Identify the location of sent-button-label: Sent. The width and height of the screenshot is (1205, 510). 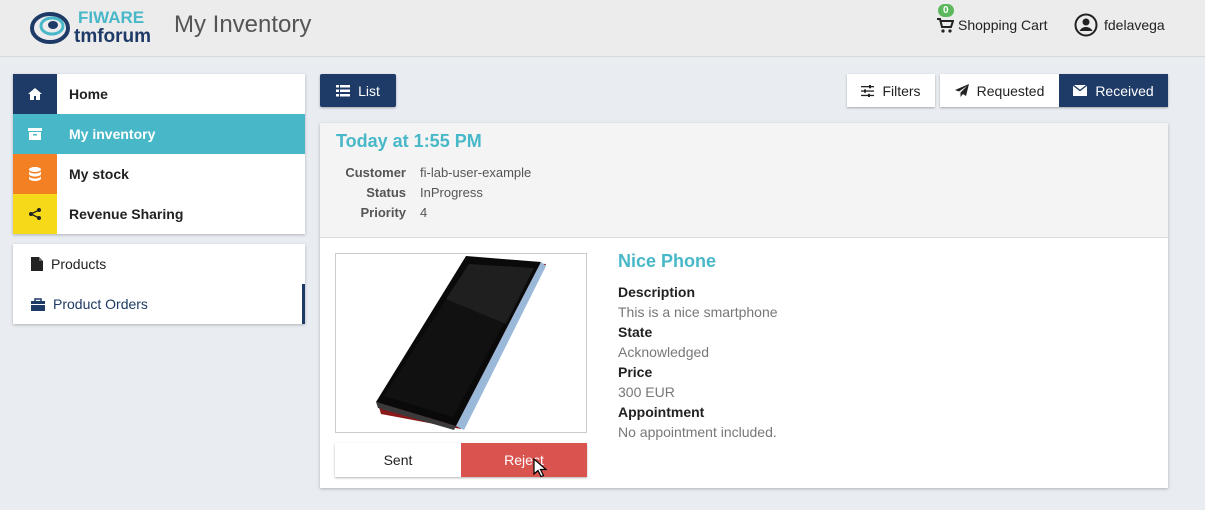
(398, 460).